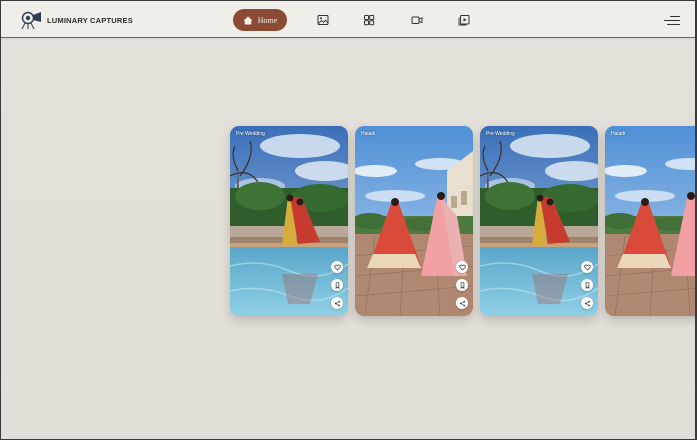 The width and height of the screenshot is (697, 440). I want to click on image-icon, so click(323, 20).